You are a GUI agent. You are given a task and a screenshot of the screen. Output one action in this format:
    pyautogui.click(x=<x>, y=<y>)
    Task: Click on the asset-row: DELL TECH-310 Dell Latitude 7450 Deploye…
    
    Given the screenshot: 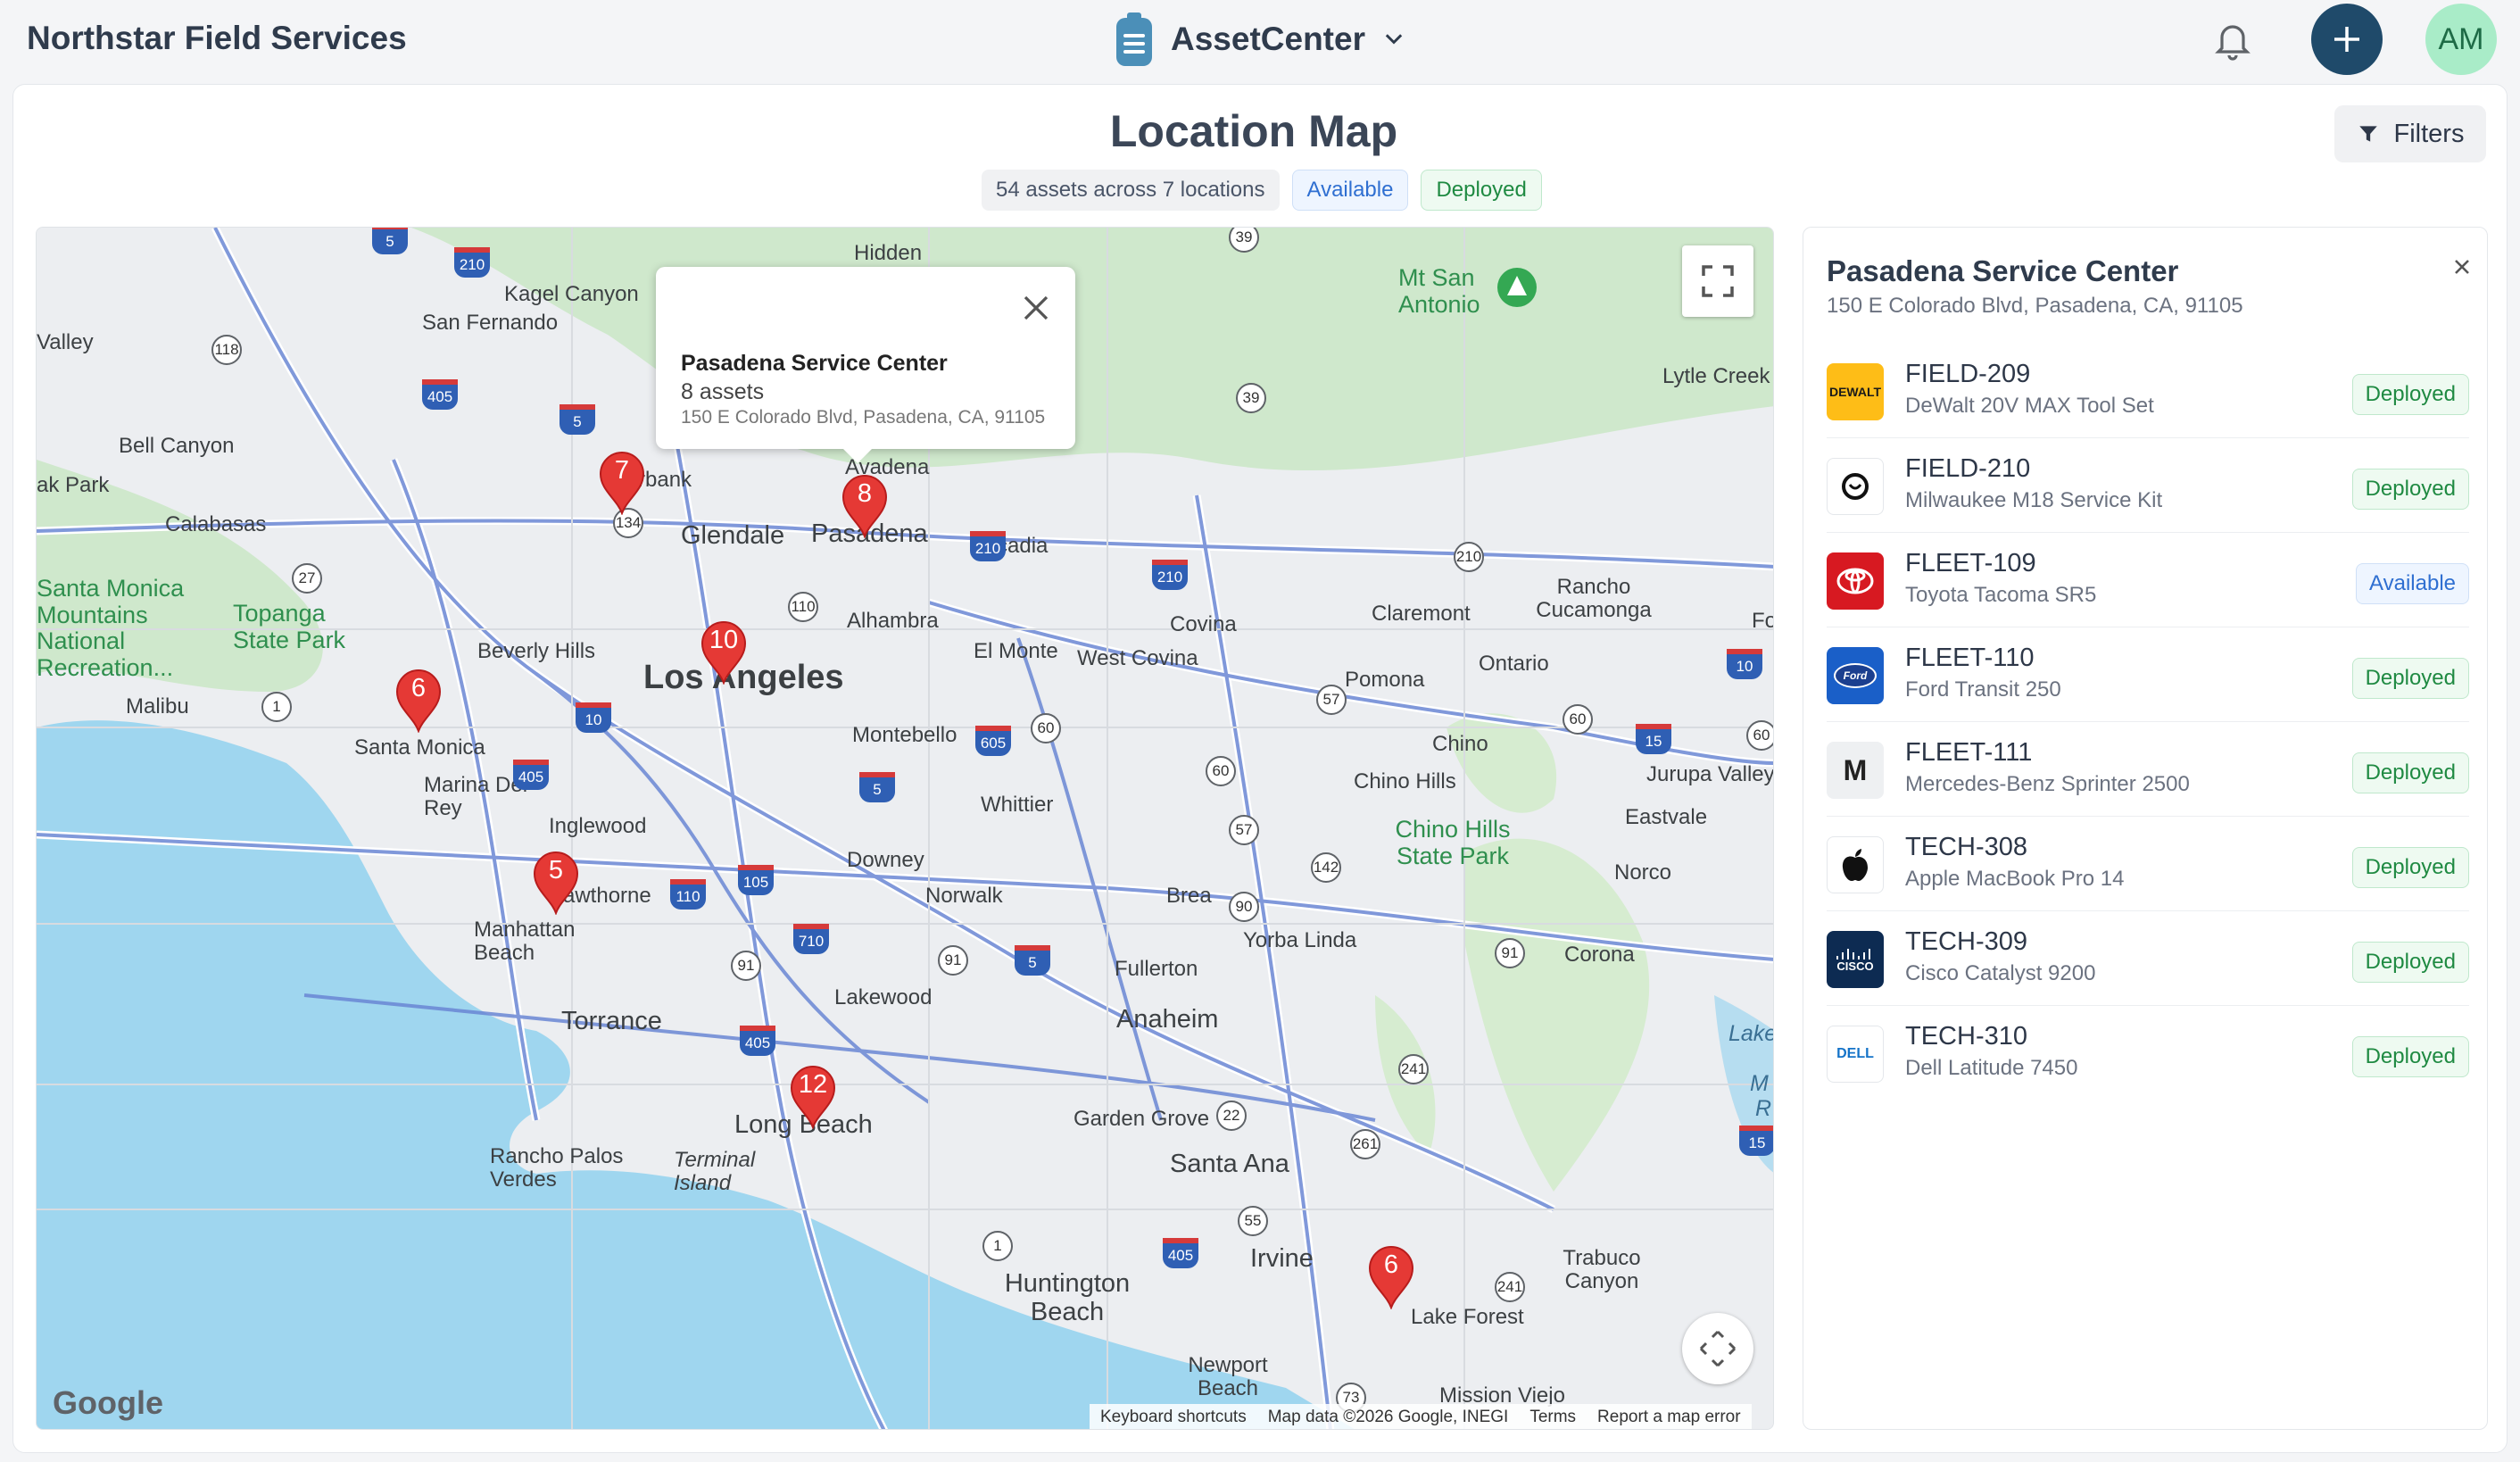 What is the action you would take?
    pyautogui.click(x=2148, y=1054)
    